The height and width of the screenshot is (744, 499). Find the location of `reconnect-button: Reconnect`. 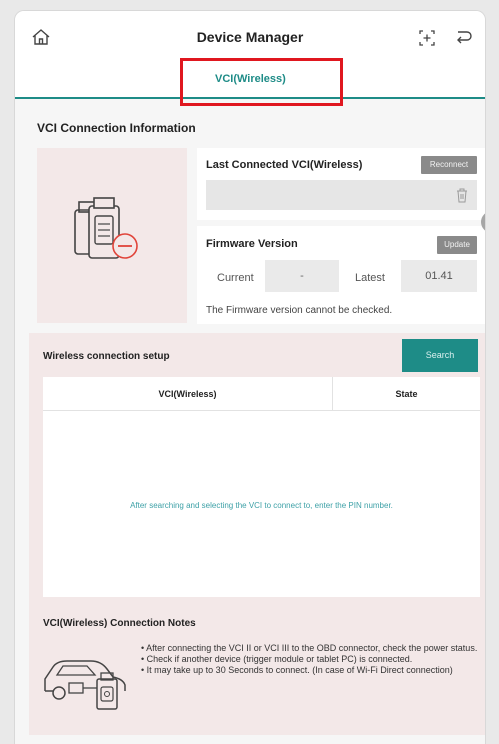

reconnect-button: Reconnect is located at coordinates (449, 165).